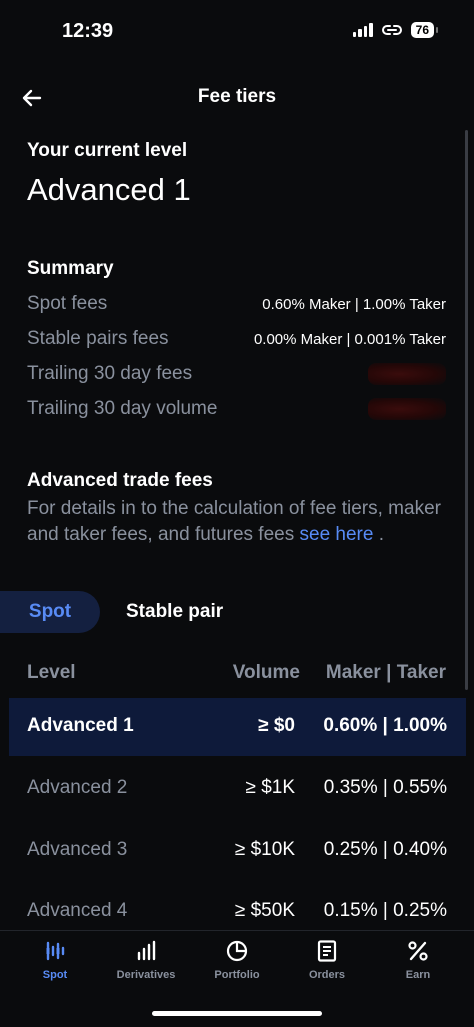  What do you see at coordinates (98, 338) in the screenshot?
I see `summary-label: Stable pairs fees` at bounding box center [98, 338].